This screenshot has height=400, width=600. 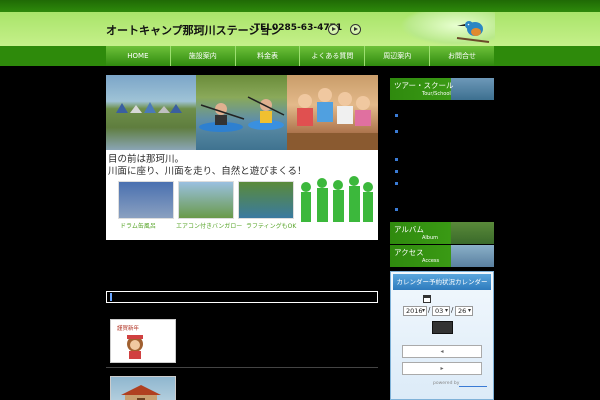 I want to click on month-select: 03, so click(x=441, y=311).